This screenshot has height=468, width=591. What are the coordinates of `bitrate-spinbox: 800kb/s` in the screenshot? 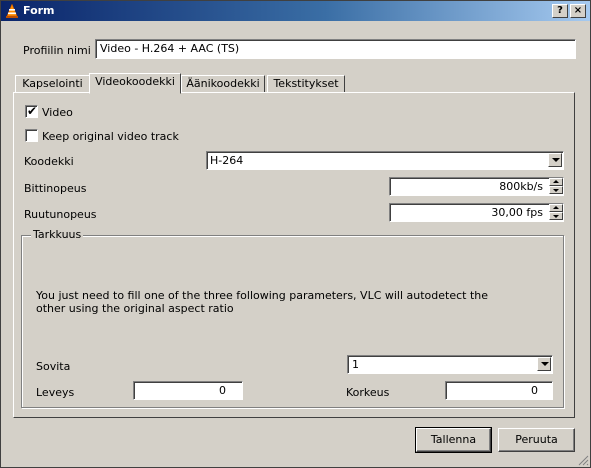 It's located at (476, 186).